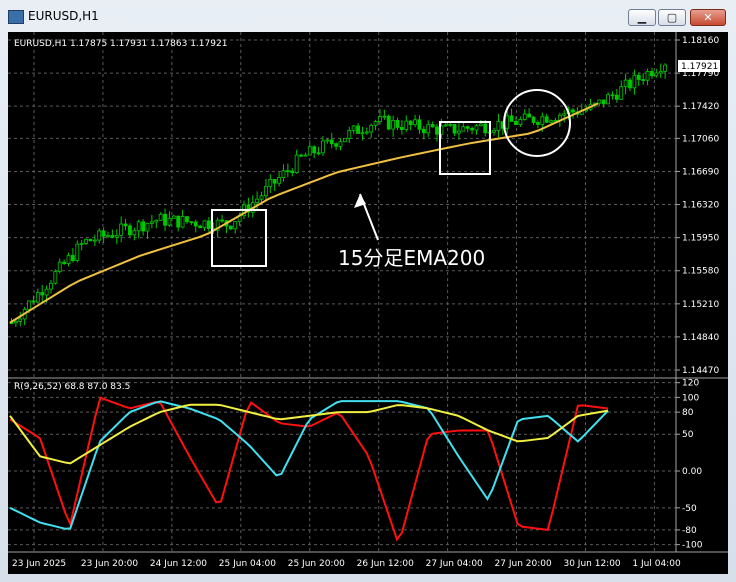  What do you see at coordinates (708, 17) in the screenshot?
I see `close-button: ✕` at bounding box center [708, 17].